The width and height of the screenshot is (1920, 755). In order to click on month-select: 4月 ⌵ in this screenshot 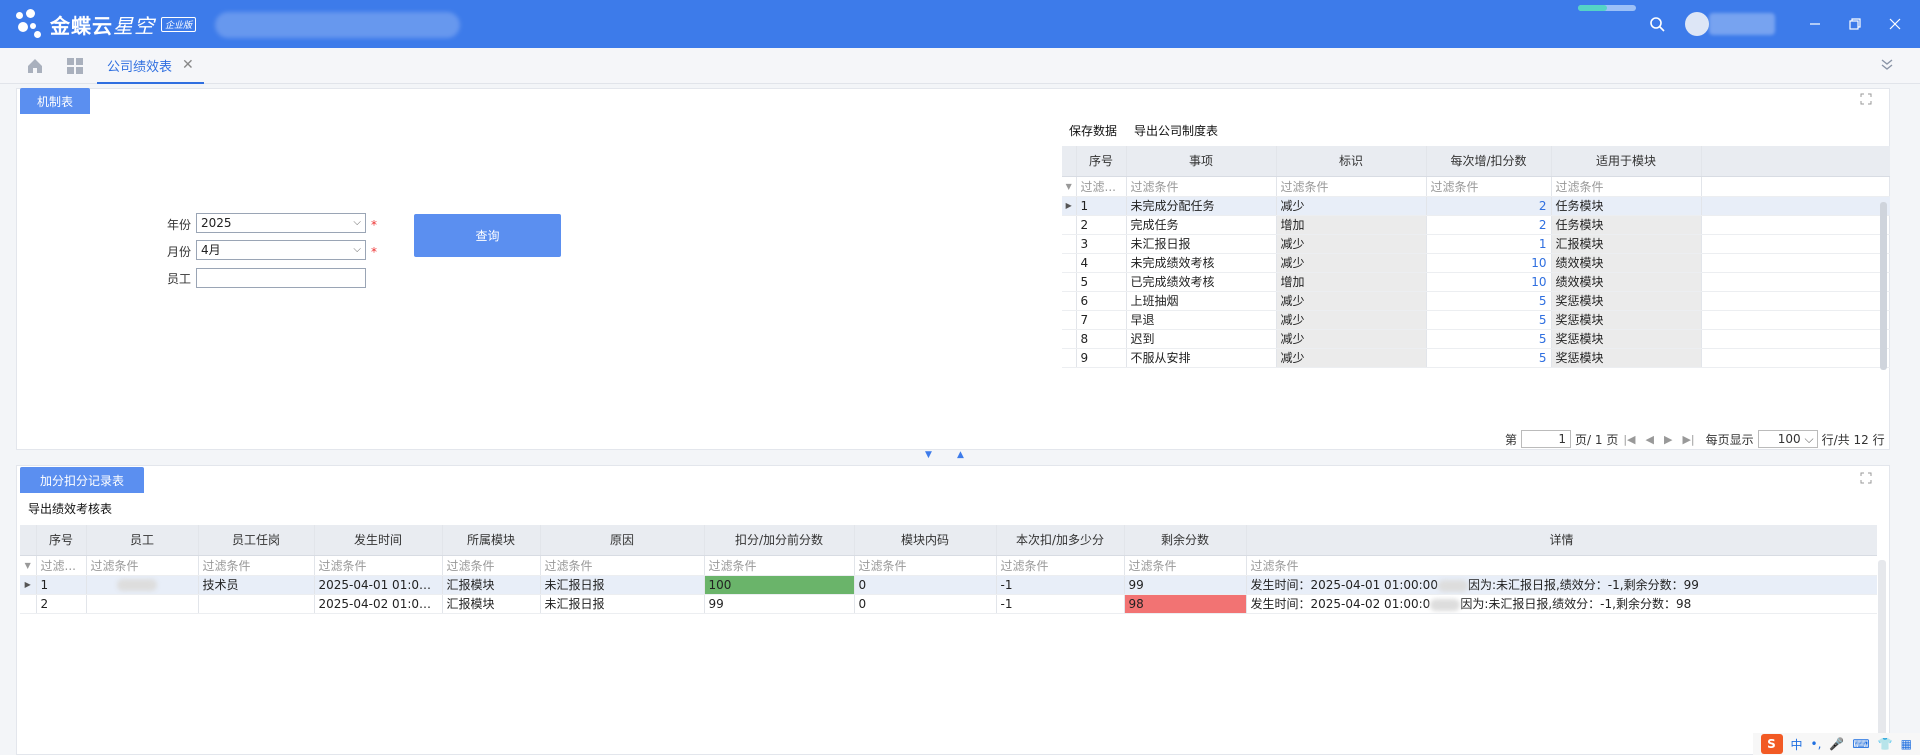, I will do `click(281, 250)`.